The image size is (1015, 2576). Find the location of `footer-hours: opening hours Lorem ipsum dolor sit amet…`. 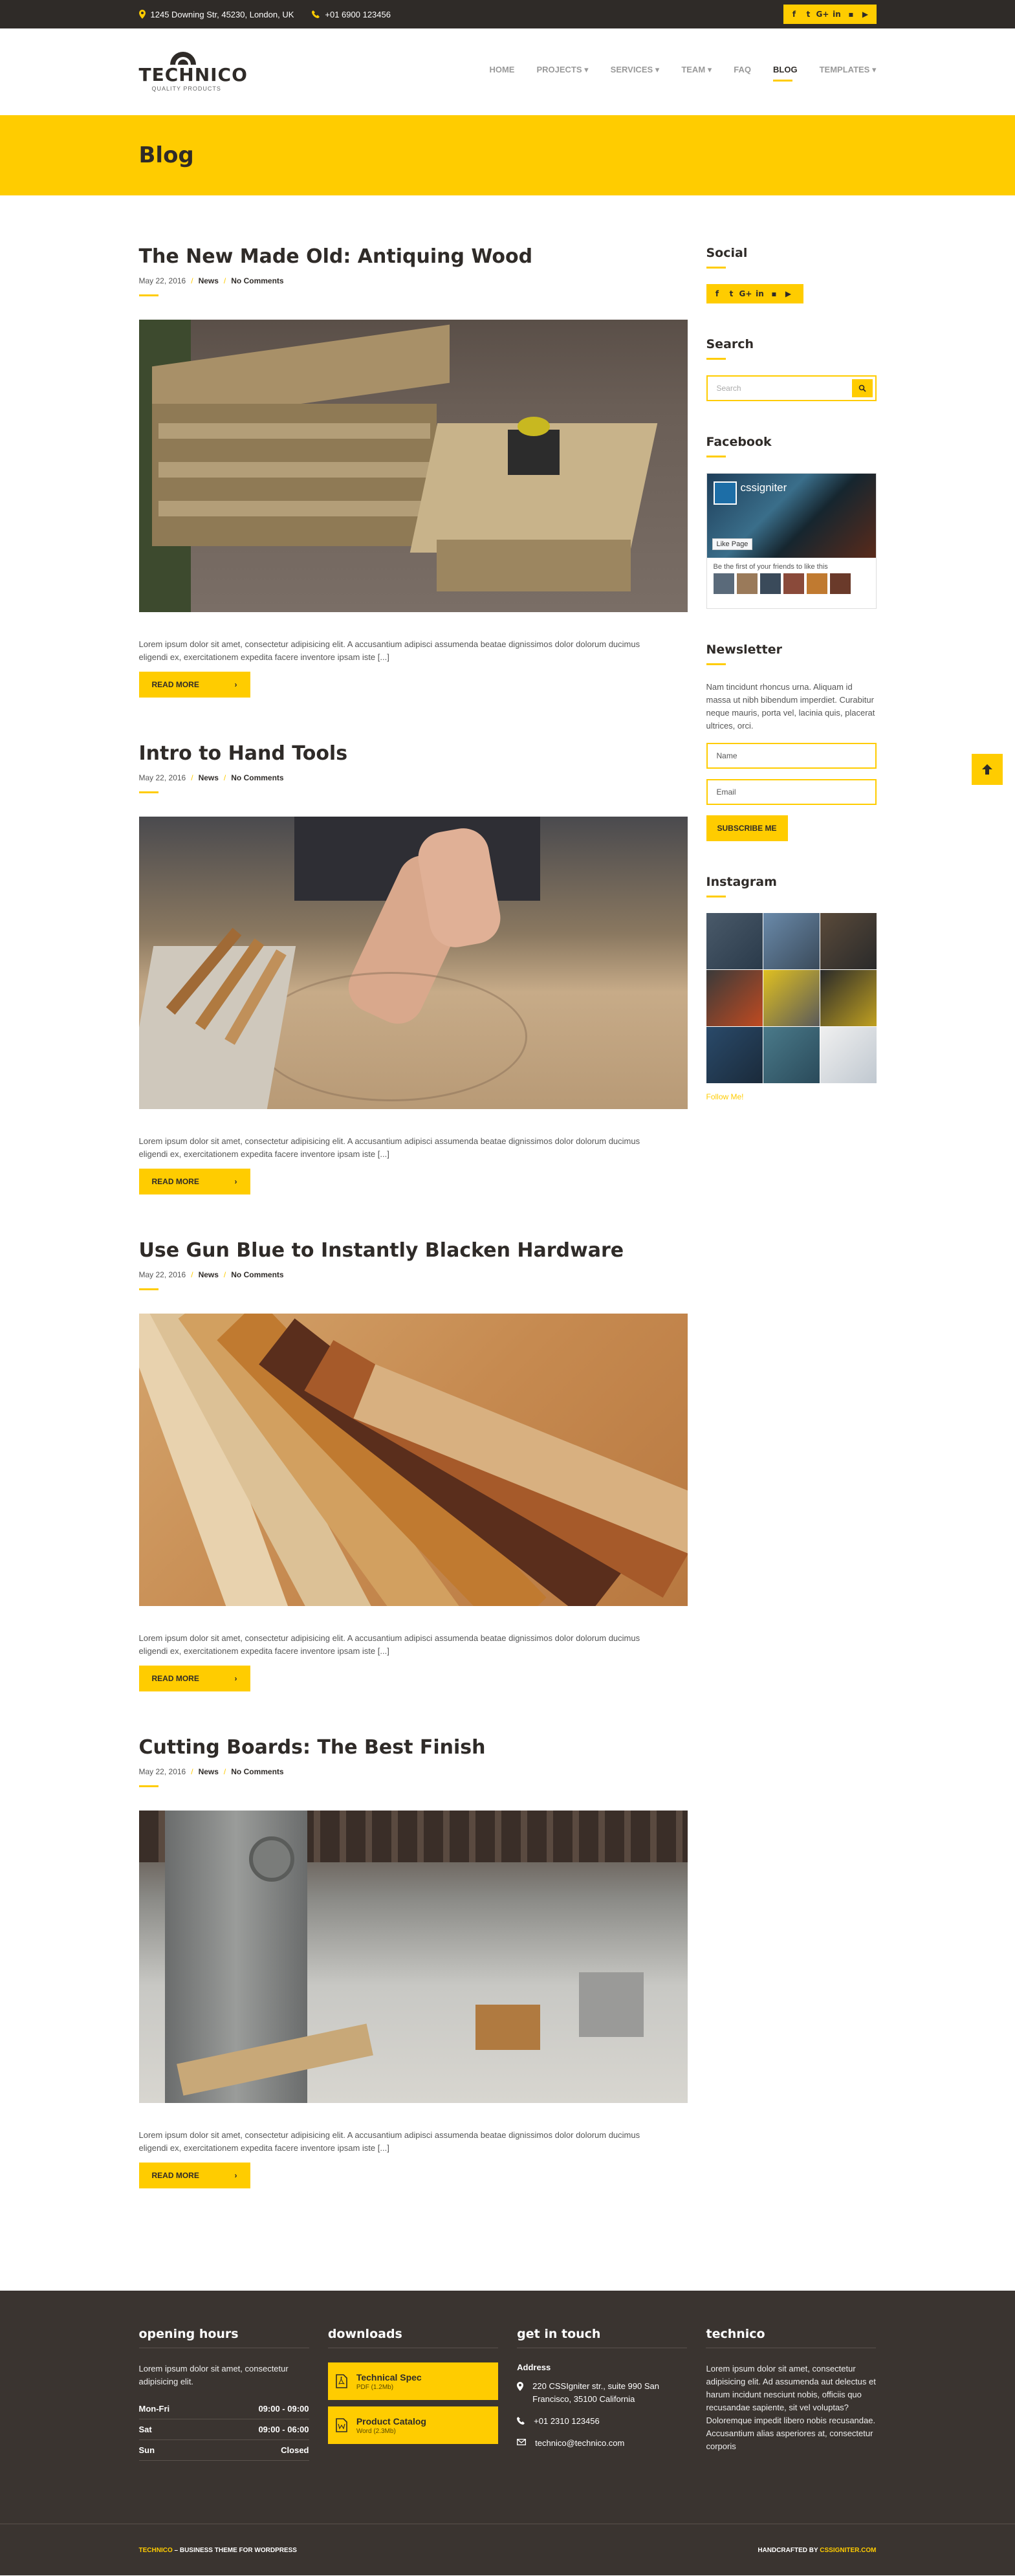

footer-hours: opening hours Lorem ipsum dolor sit amet… is located at coordinates (224, 2425).